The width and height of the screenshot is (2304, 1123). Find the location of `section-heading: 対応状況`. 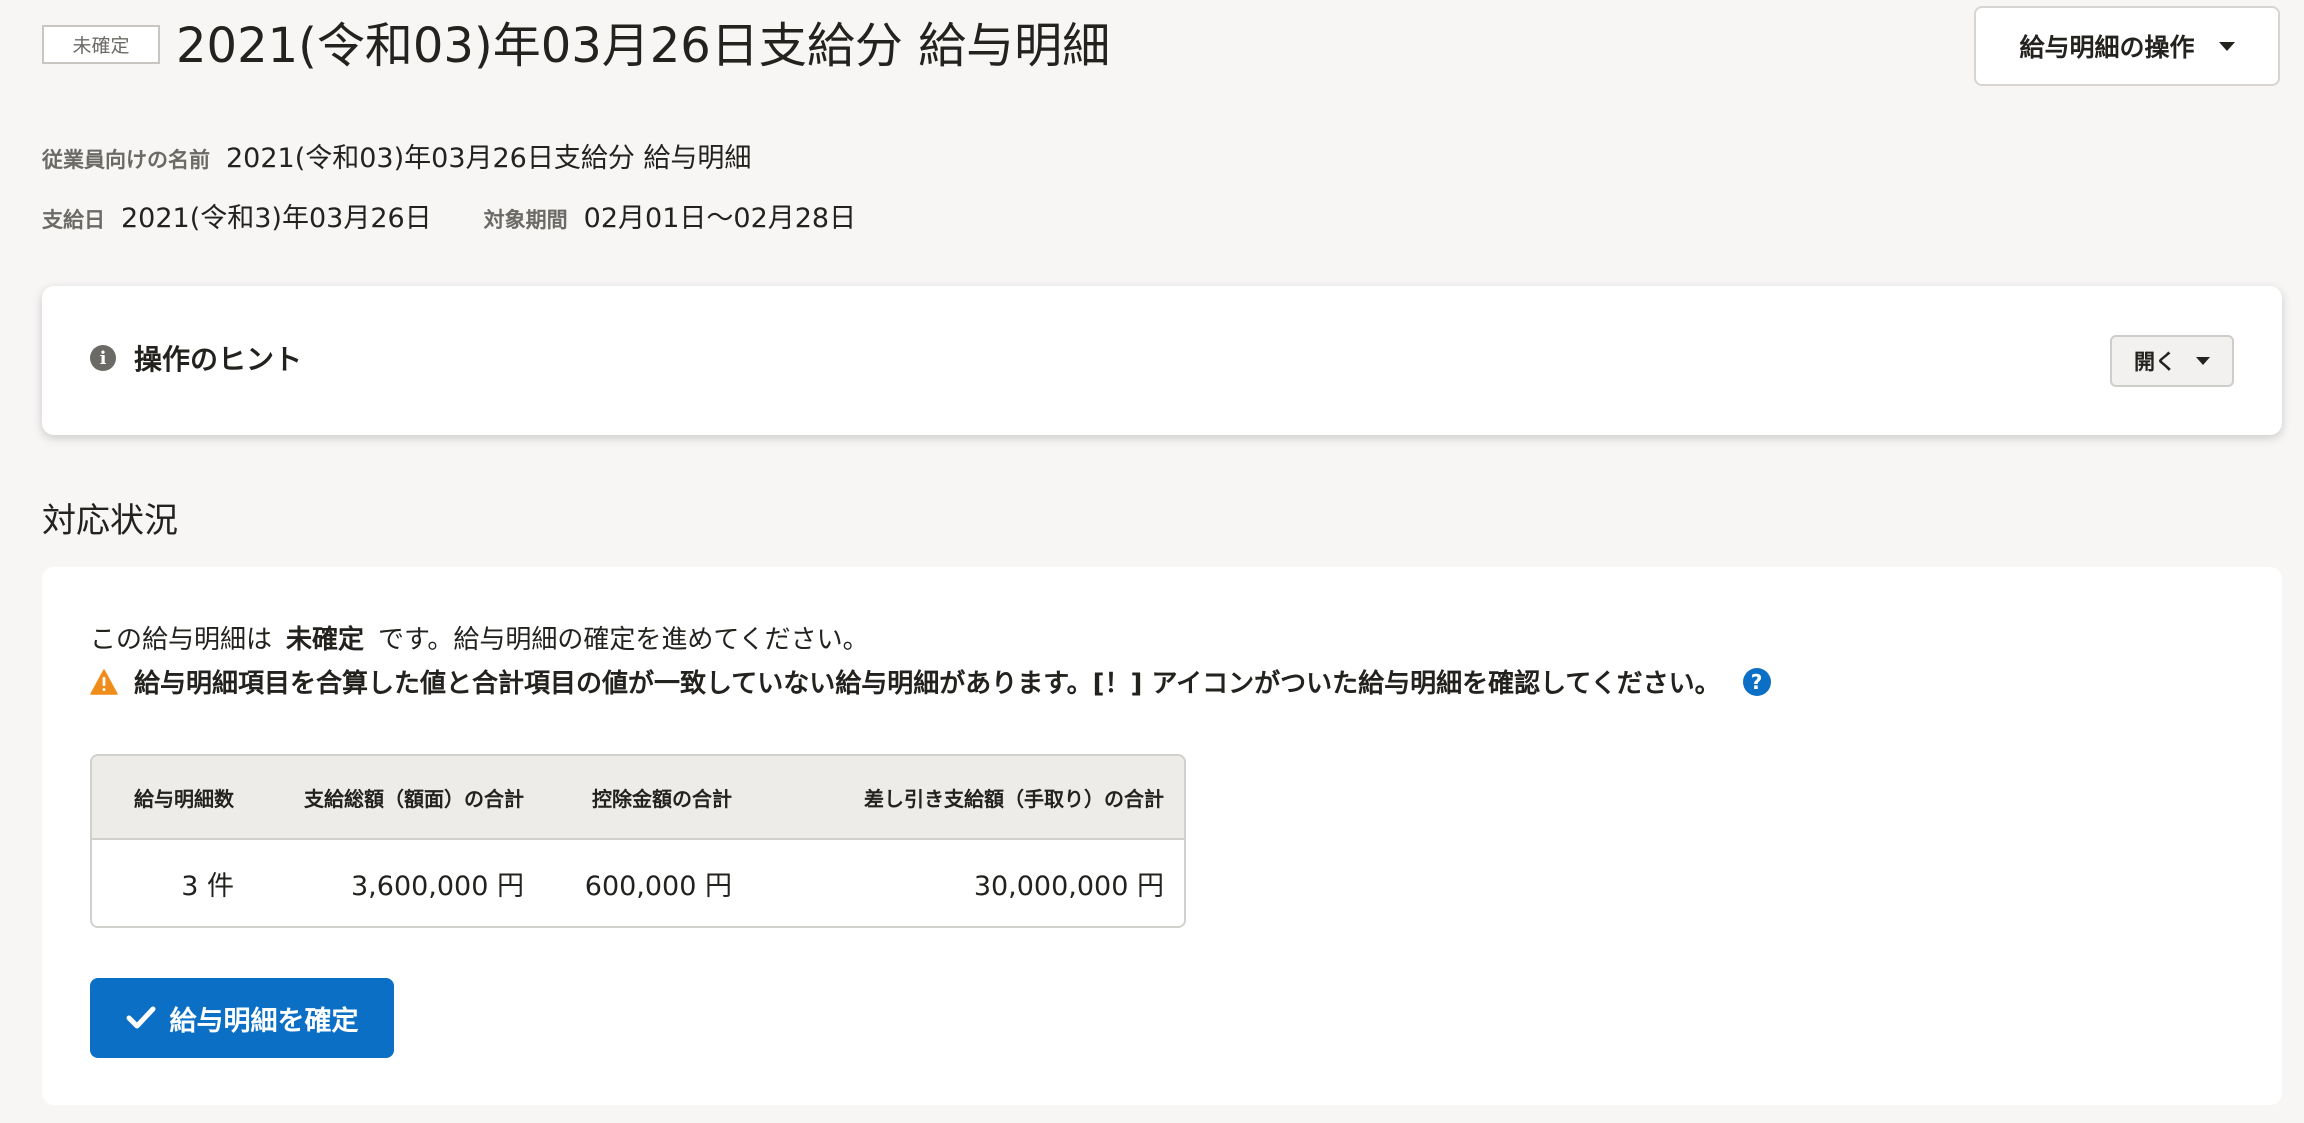

section-heading: 対応状況 is located at coordinates (110, 521).